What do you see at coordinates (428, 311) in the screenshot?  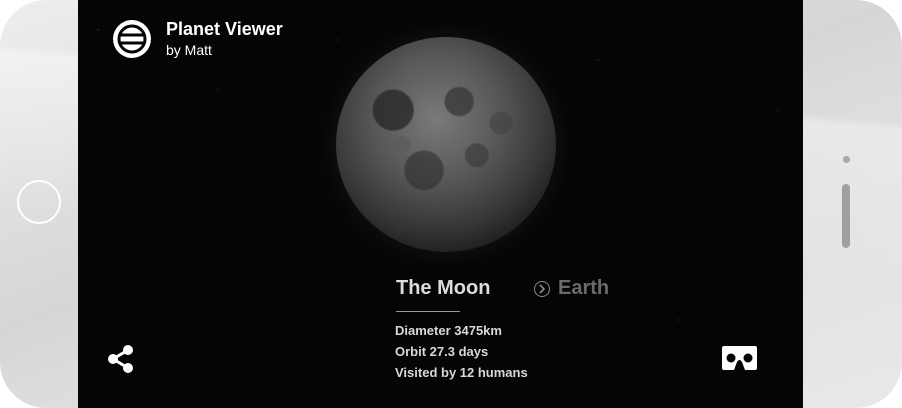 I see `planet-name-underline` at bounding box center [428, 311].